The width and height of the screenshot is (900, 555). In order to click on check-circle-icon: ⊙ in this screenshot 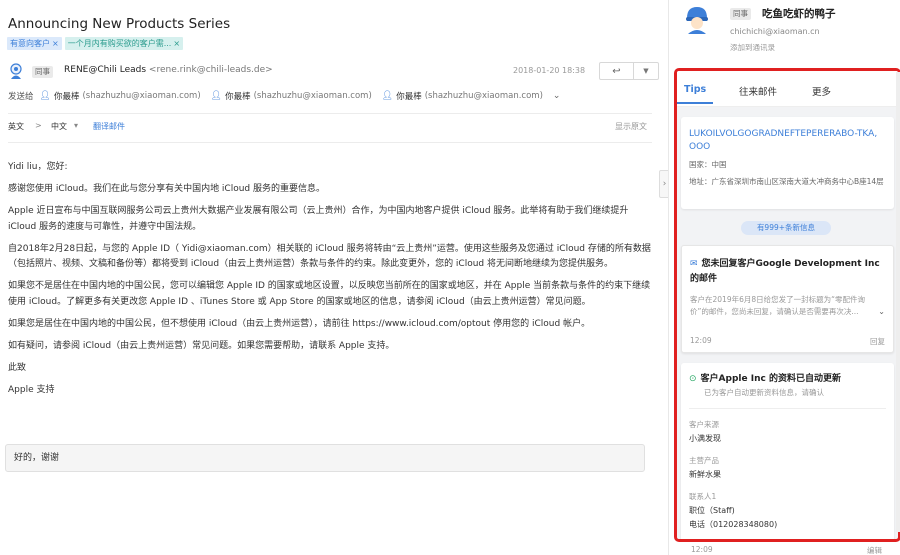, I will do `click(693, 379)`.